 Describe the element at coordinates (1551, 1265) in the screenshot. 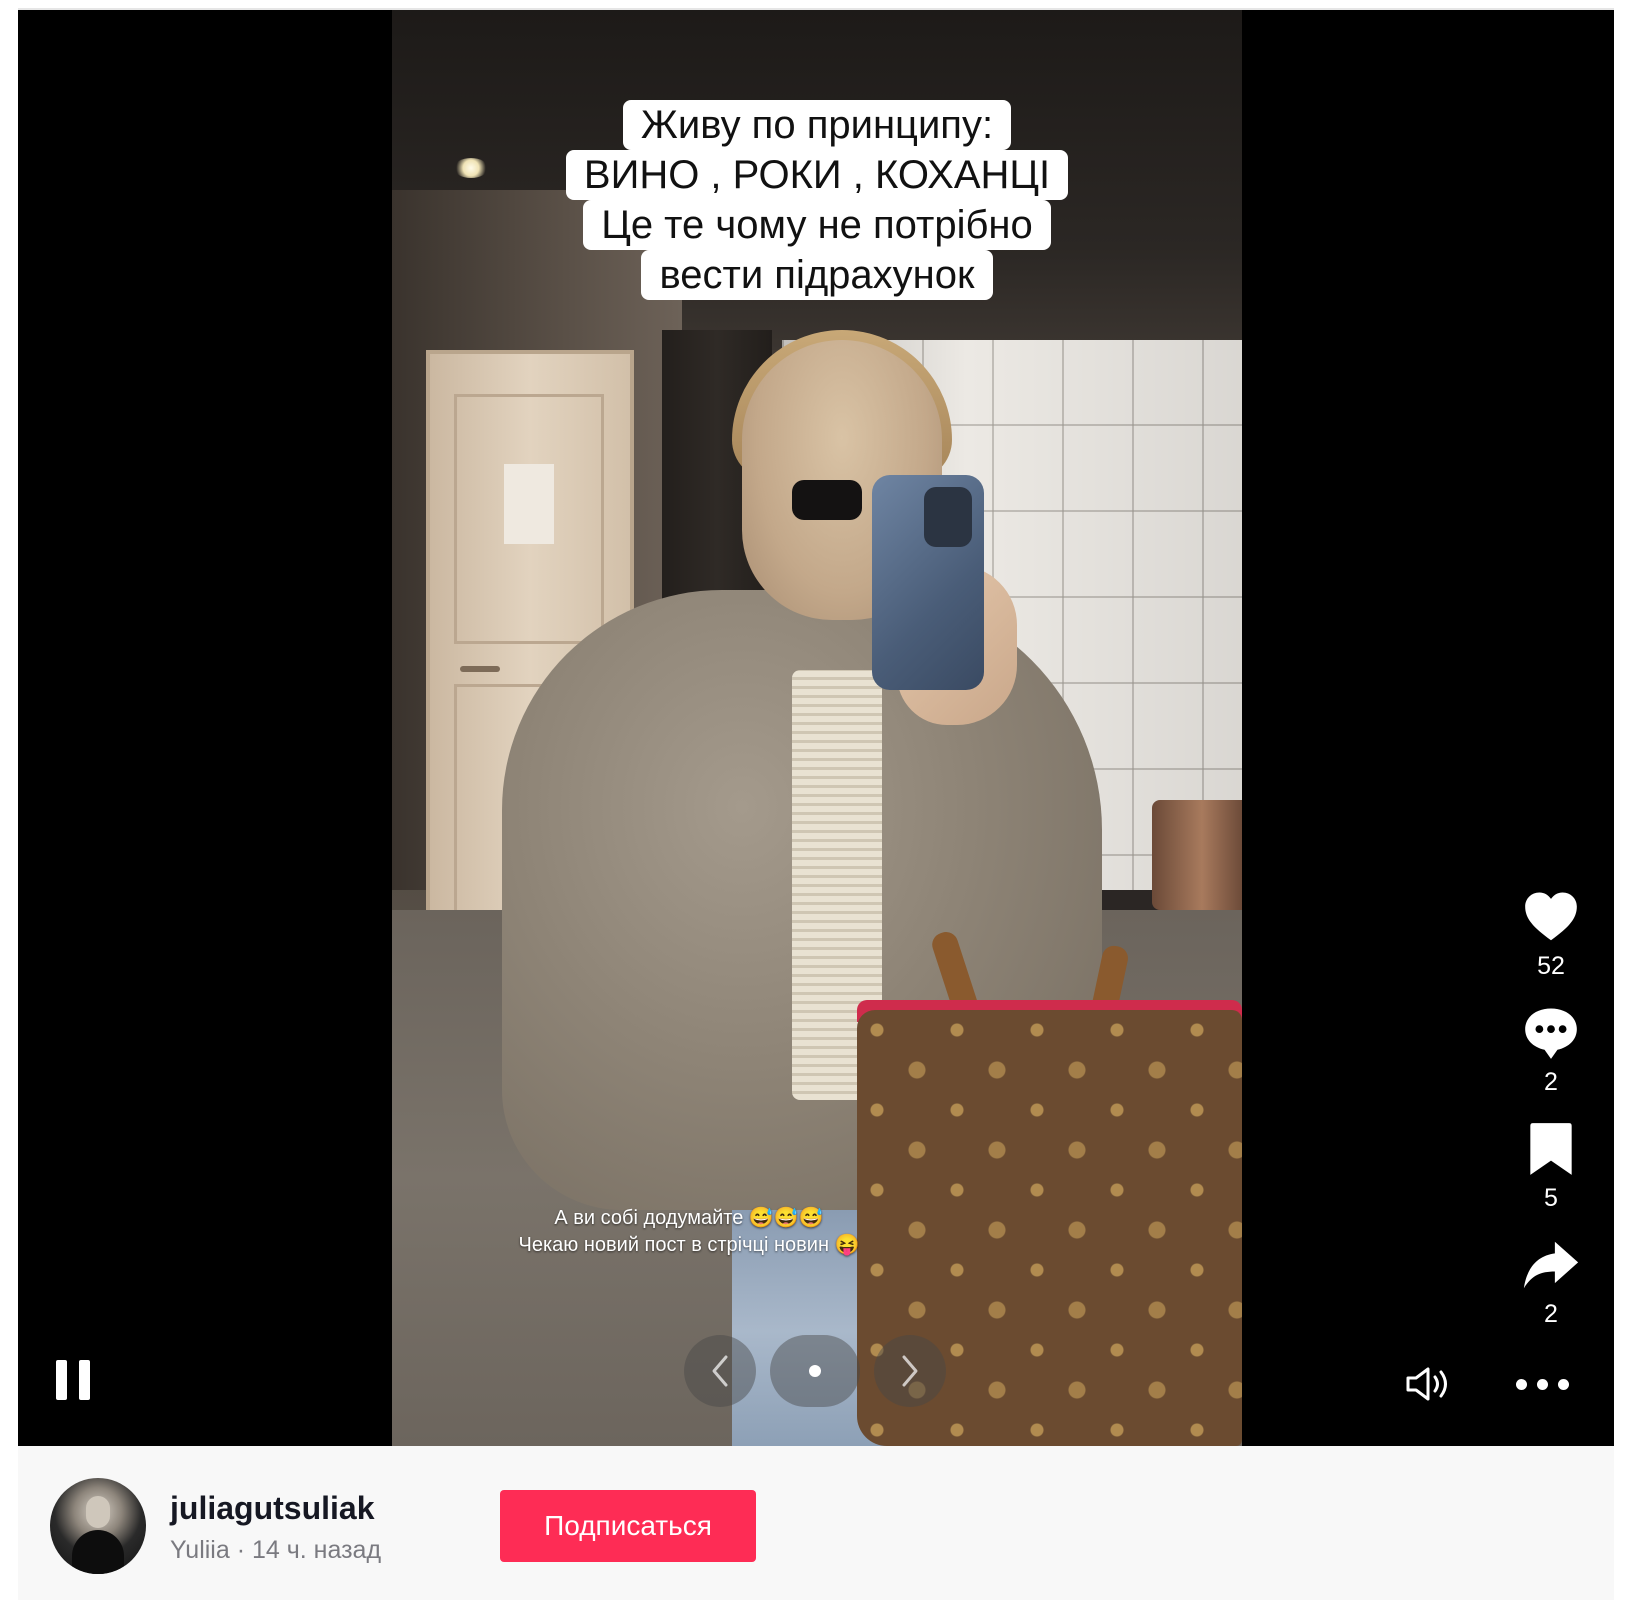

I see `share-icon` at that location.